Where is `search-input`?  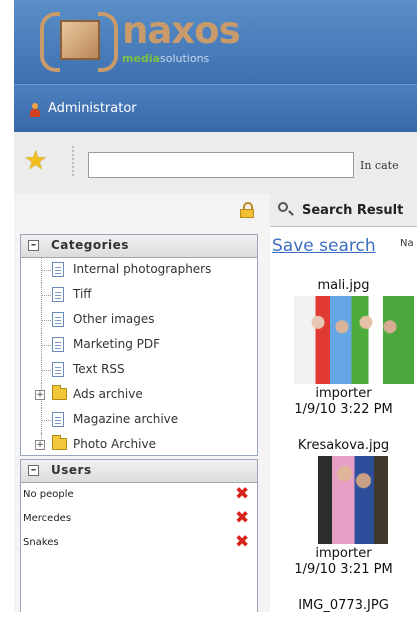
search-input is located at coordinates (221, 165).